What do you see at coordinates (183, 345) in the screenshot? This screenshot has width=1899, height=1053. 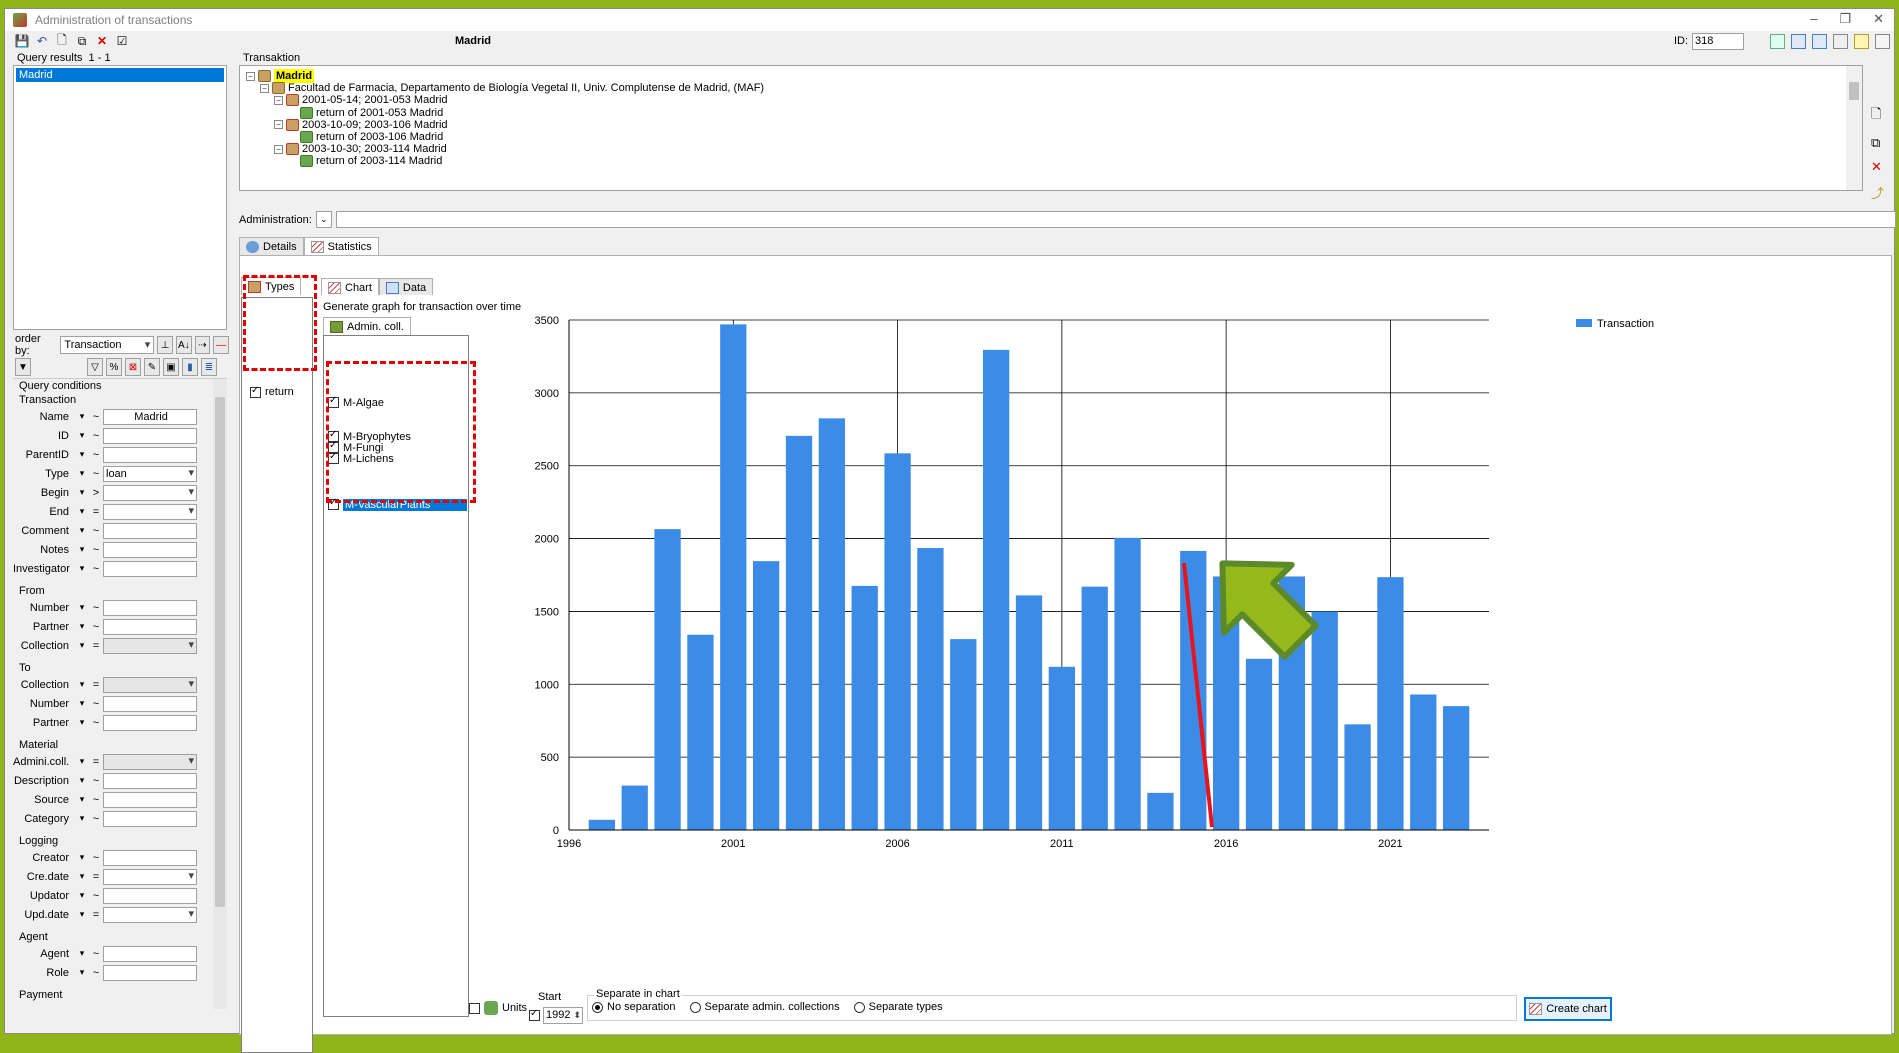 I see `sort-az-icon: A↓` at bounding box center [183, 345].